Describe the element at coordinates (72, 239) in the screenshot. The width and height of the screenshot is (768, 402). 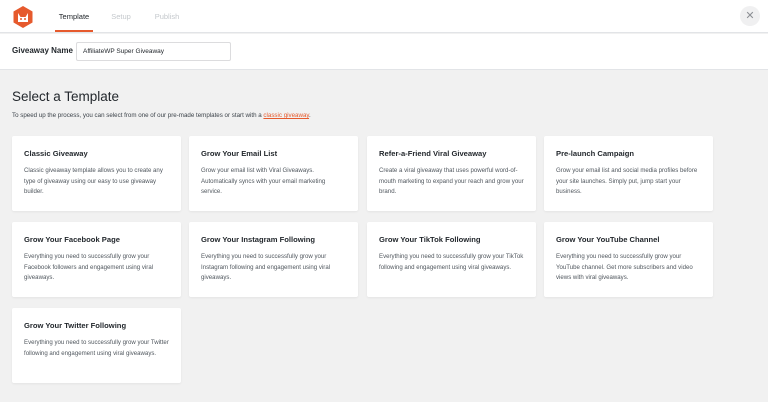
I see `template-card-title: Grow Your Facebook Page` at that location.